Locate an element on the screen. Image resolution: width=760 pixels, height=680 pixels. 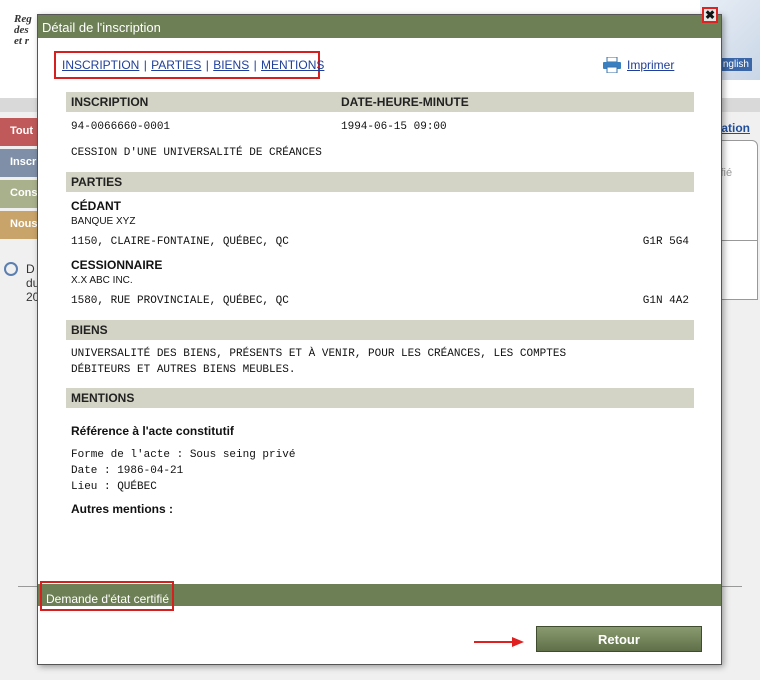
cessionnaire-postal-code: G1N 4A2 is located at coordinates (665, 301).